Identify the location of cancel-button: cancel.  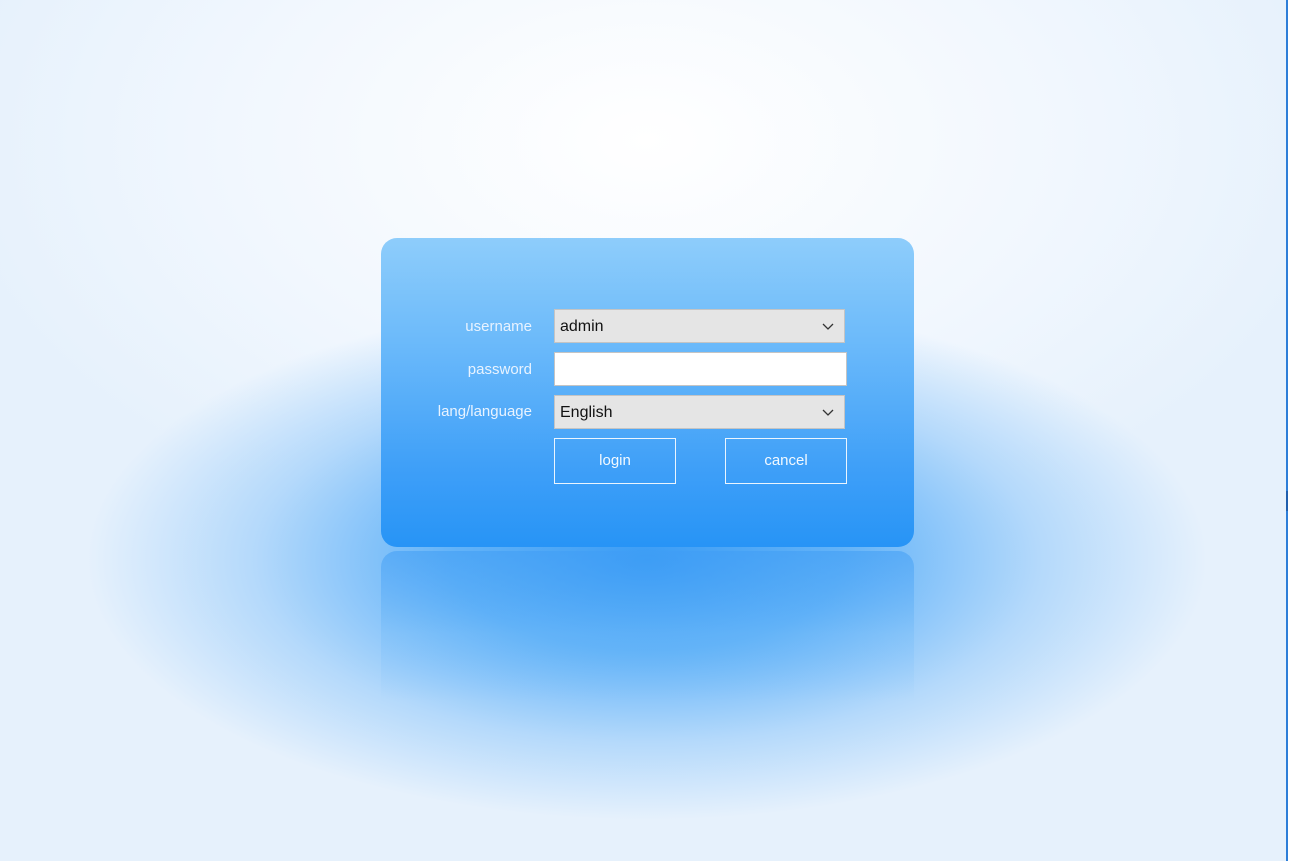
(786, 461).